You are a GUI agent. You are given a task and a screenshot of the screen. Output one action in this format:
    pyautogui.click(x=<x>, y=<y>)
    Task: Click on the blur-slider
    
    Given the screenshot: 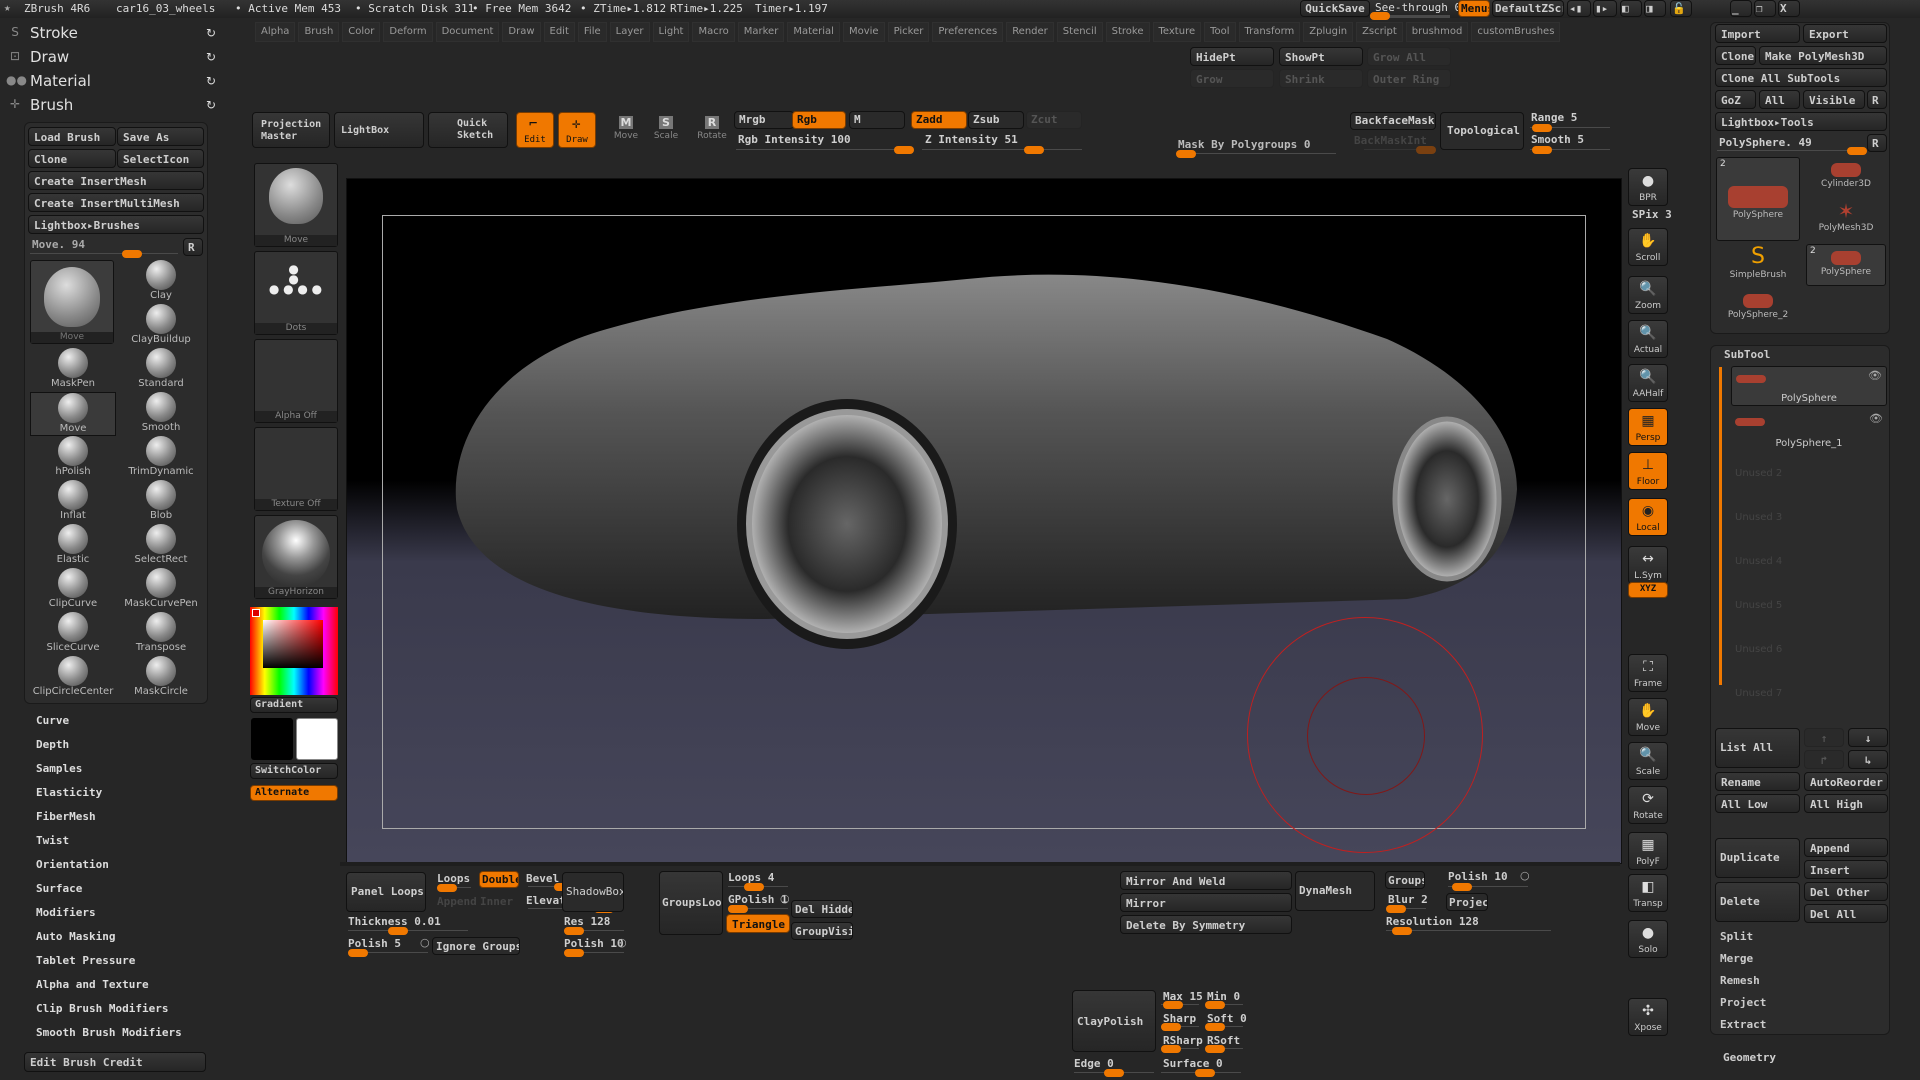 What is the action you would take?
    pyautogui.click(x=1406, y=909)
    